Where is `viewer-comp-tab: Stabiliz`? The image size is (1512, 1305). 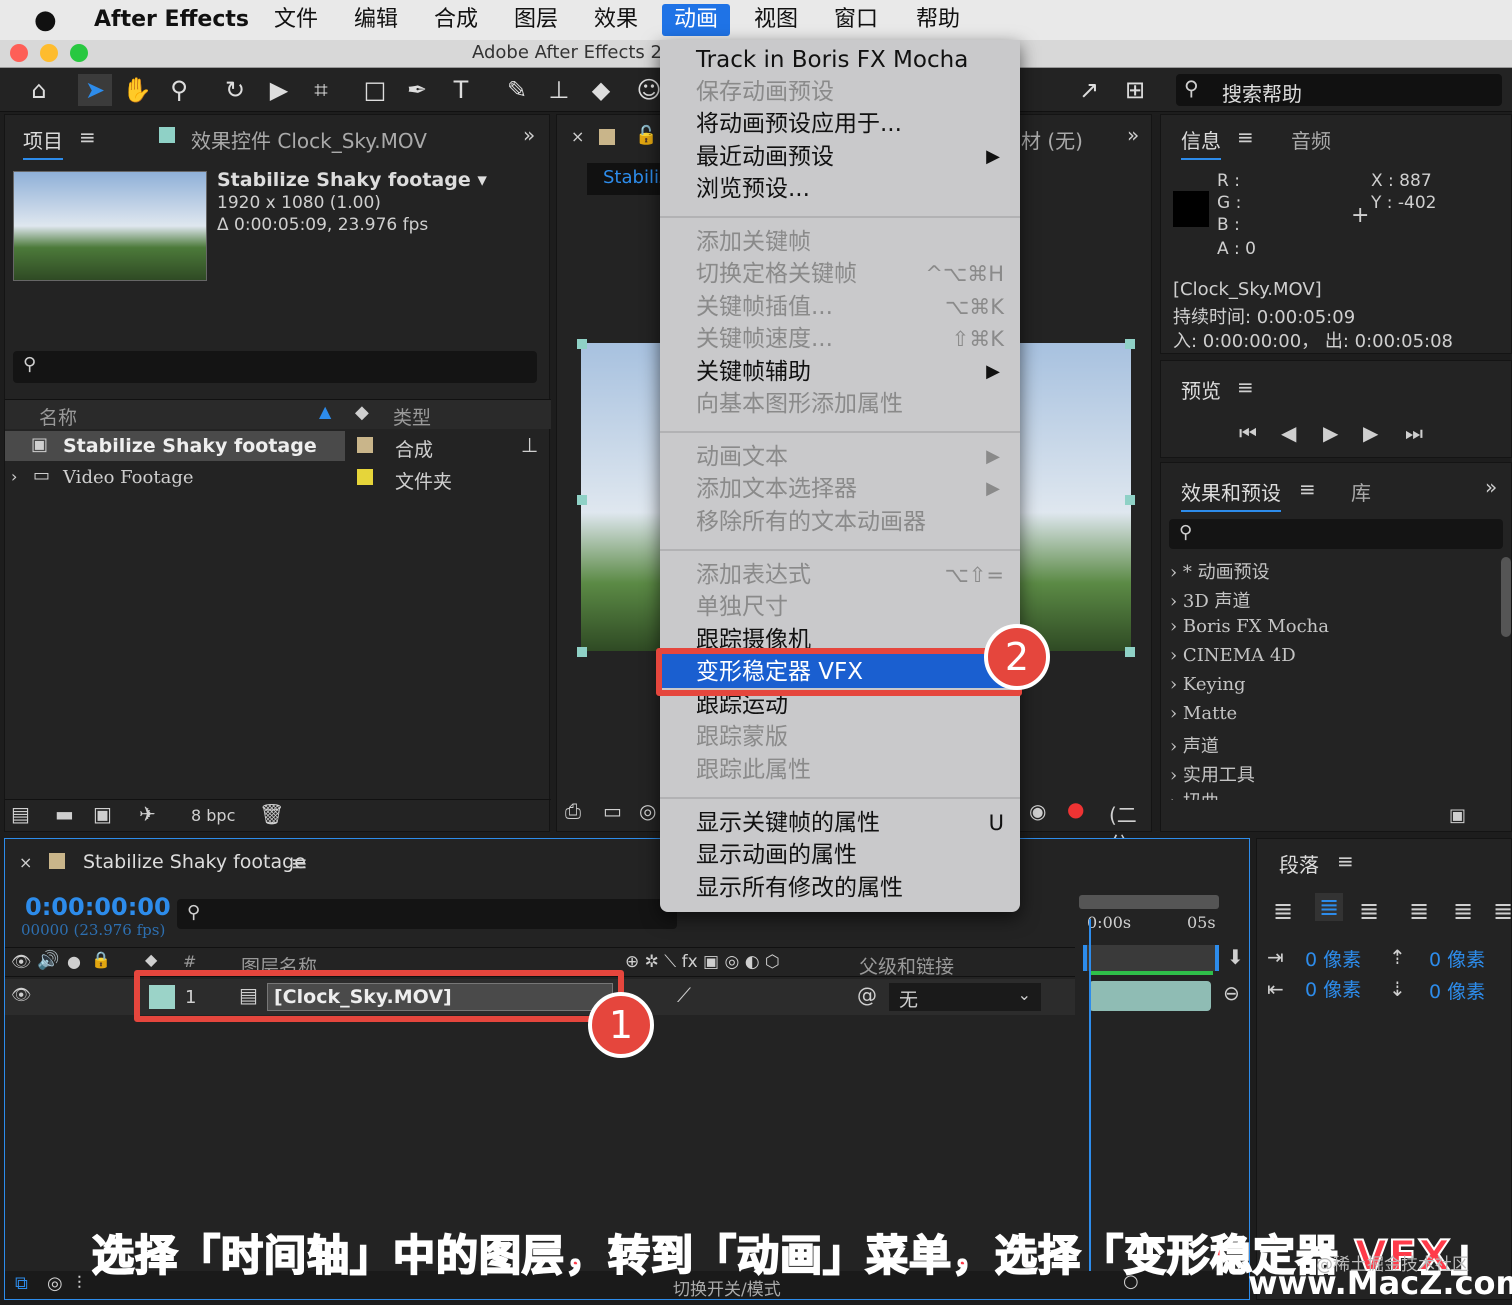
viewer-comp-tab: Stabiliz is located at coordinates (627, 179).